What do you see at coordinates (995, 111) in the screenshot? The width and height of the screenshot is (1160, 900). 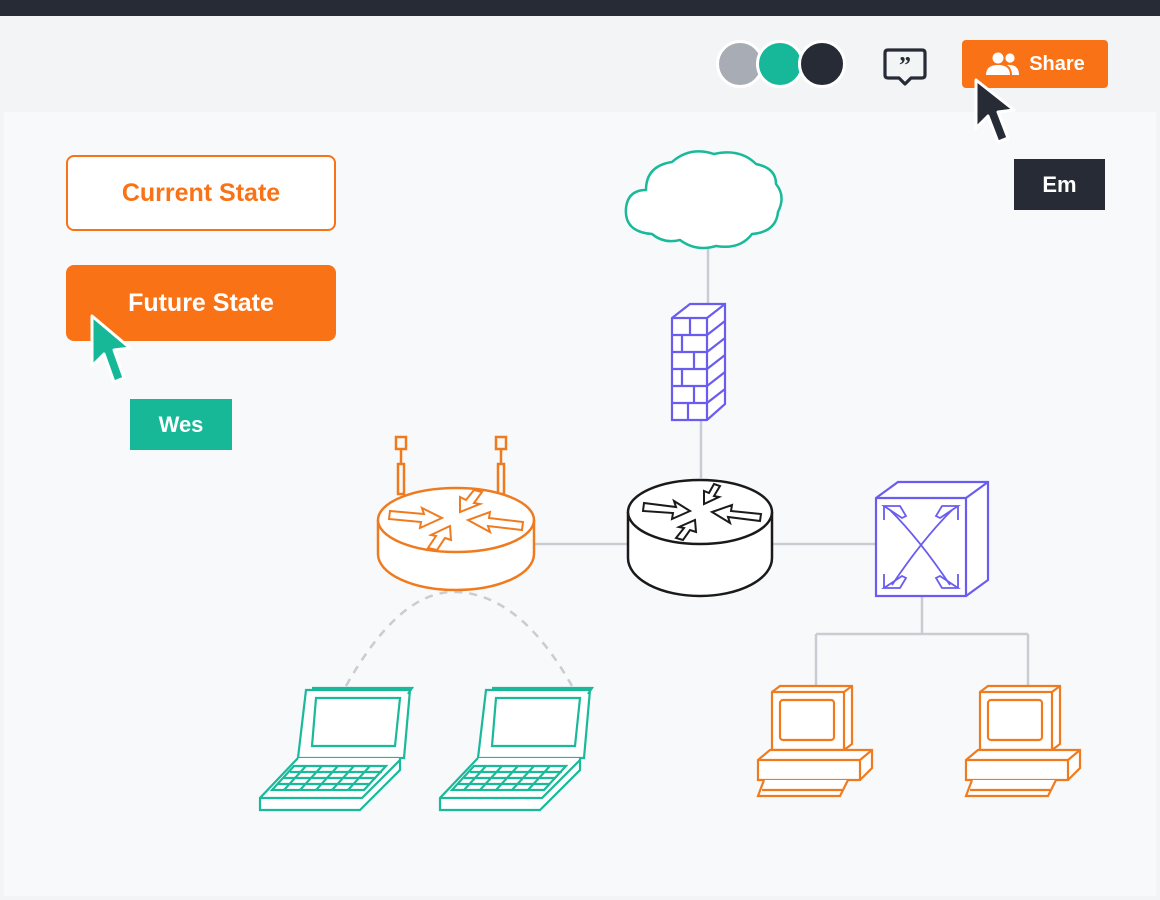 I see `cursor-em-icon` at bounding box center [995, 111].